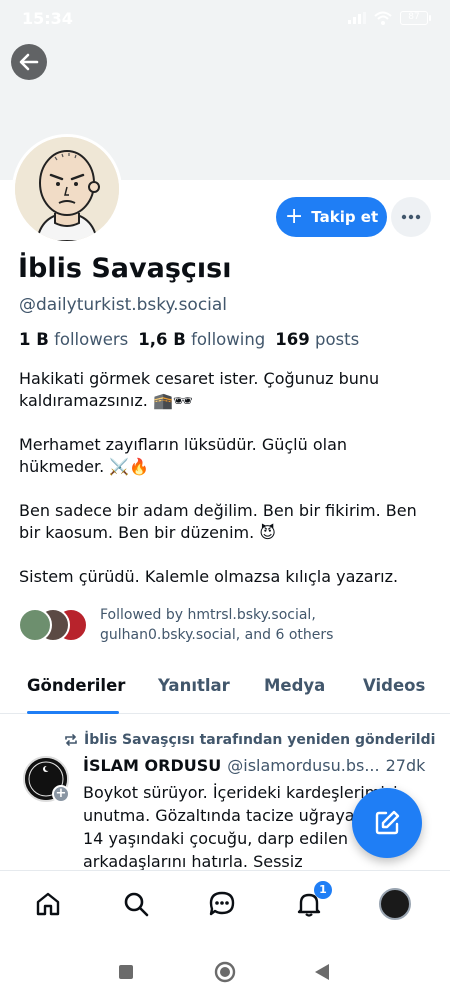 This screenshot has height=1000, width=450. I want to click on follow-label: Takip et, so click(345, 217).